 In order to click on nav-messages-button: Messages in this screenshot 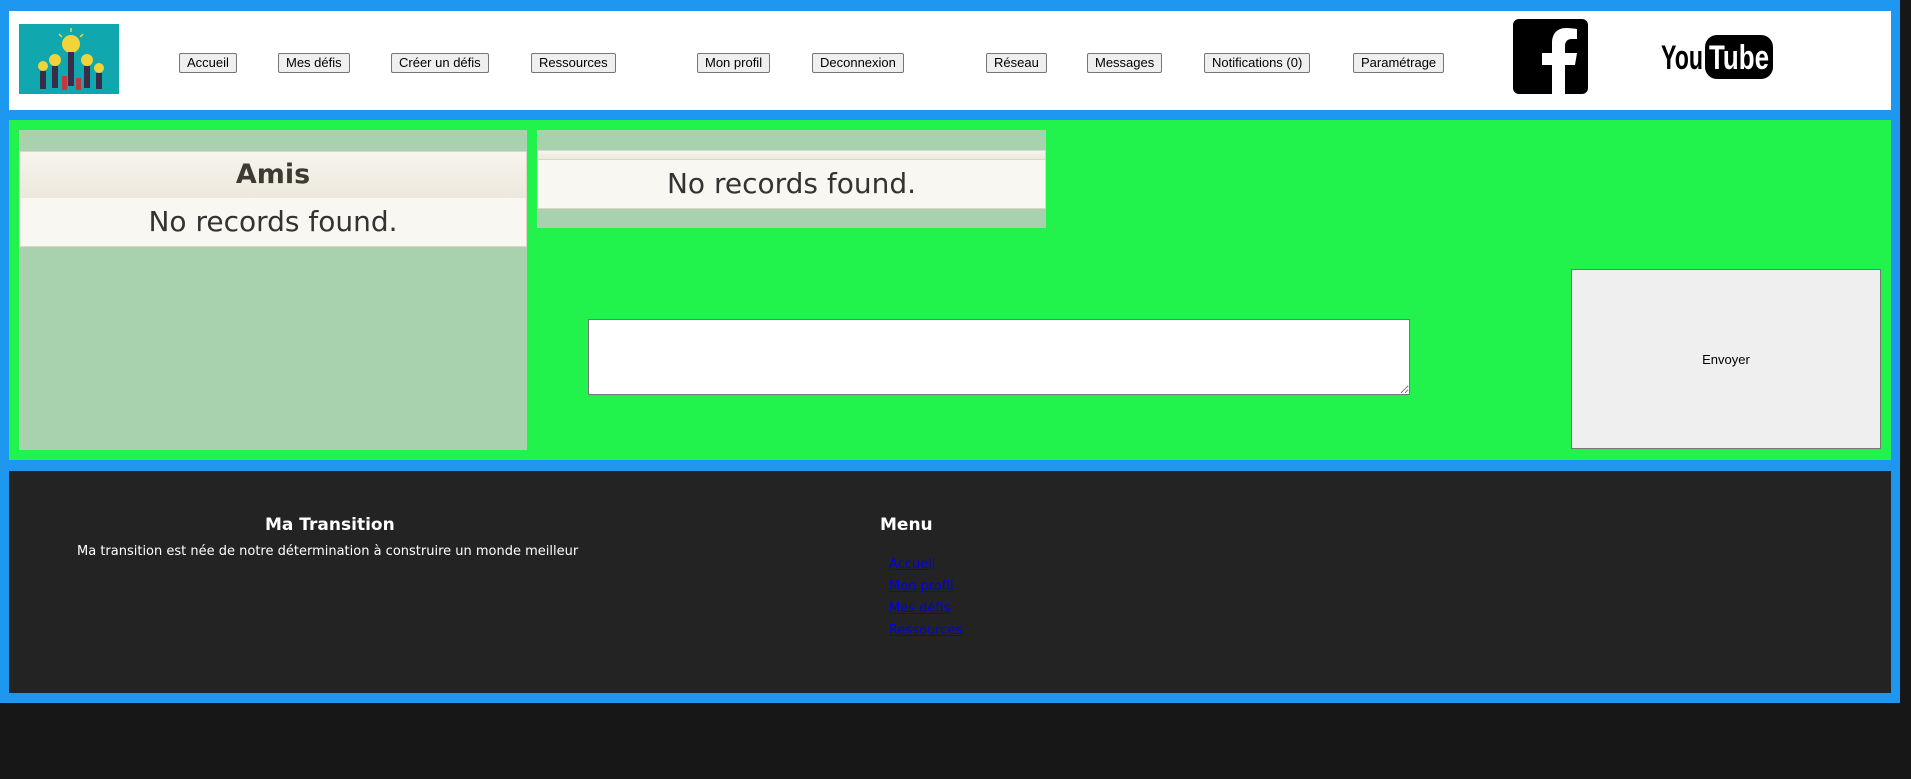, I will do `click(1125, 63)`.